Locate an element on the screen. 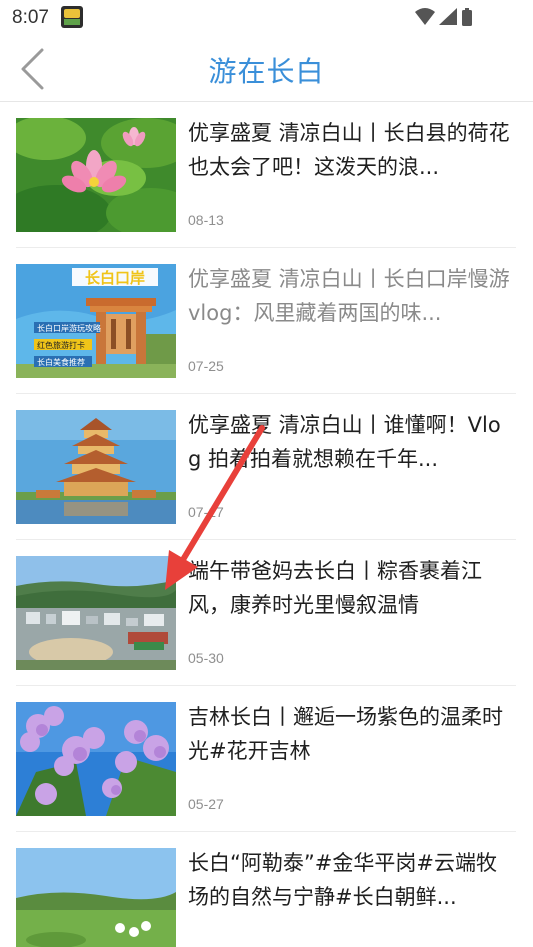  page-title: 游在长白 is located at coordinates (266, 71).